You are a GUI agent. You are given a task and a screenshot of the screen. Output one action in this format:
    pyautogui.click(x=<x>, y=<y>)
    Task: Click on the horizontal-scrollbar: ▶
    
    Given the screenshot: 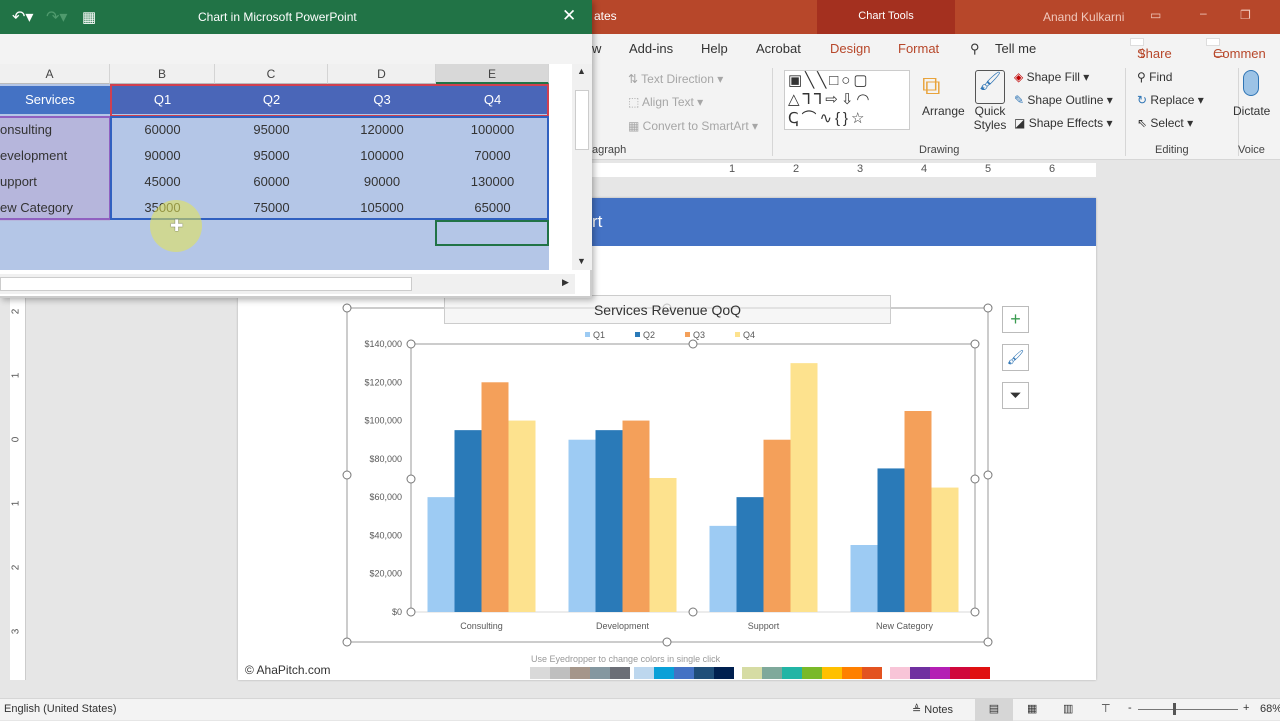 What is the action you would take?
    pyautogui.click(x=287, y=284)
    